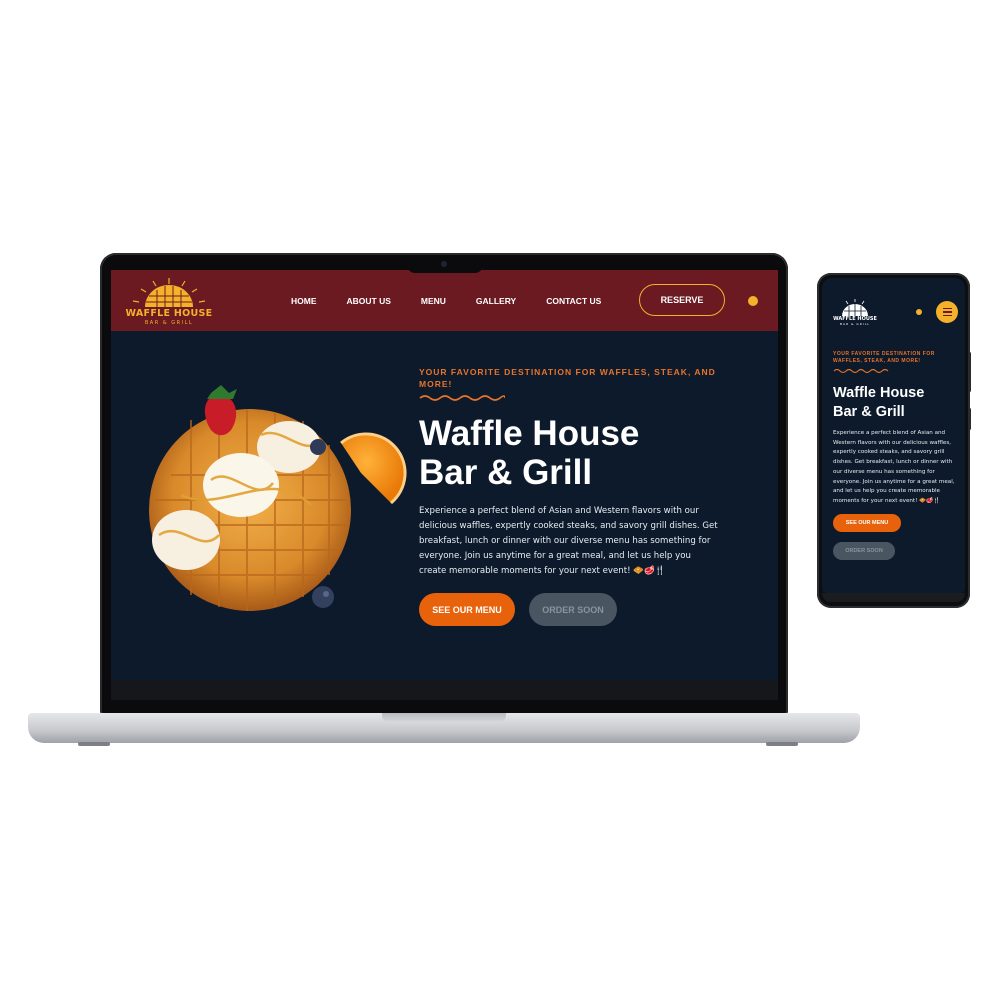 The image size is (1000, 1000). What do you see at coordinates (879, 393) in the screenshot?
I see `mobile-hero-title-line-1: Waffle House` at bounding box center [879, 393].